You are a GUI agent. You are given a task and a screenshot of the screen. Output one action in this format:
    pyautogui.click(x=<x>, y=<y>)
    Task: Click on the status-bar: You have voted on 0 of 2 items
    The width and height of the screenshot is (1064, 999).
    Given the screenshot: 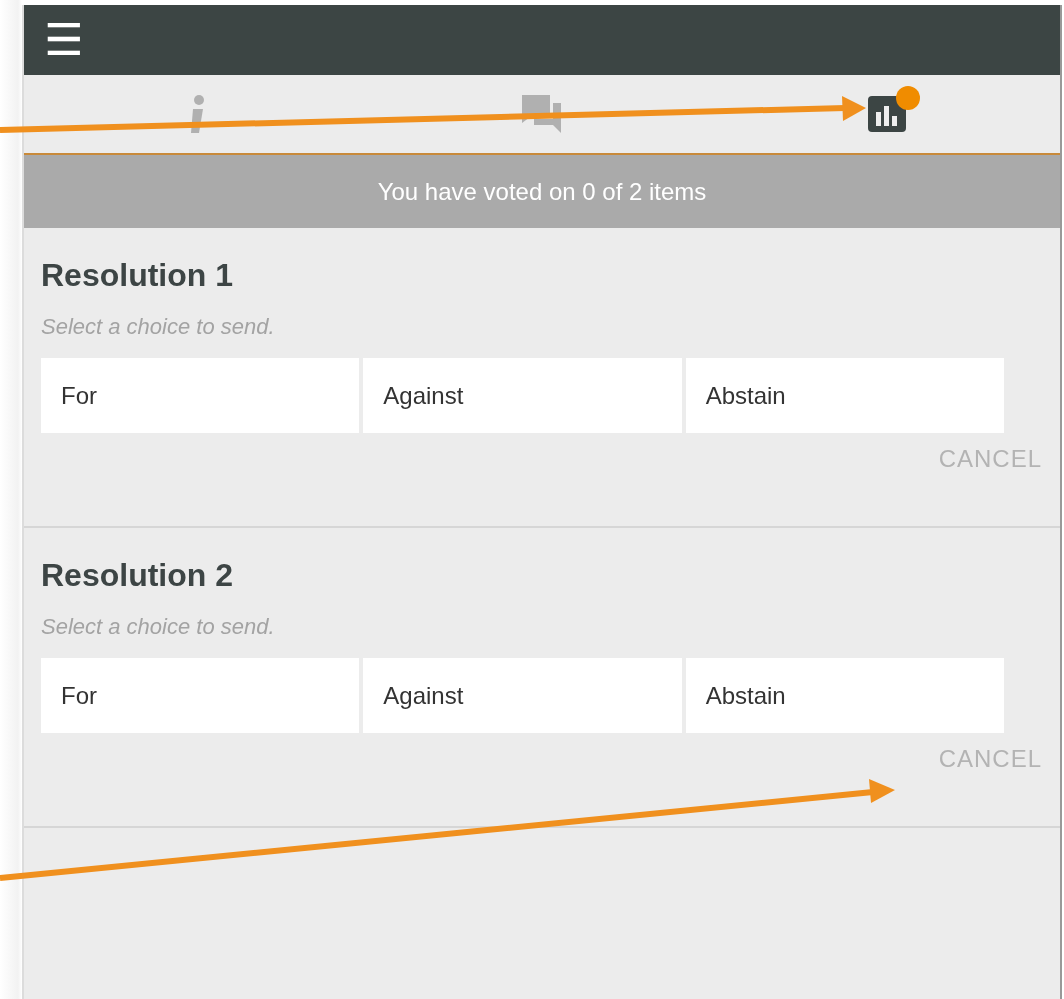 What is the action you would take?
    pyautogui.click(x=542, y=191)
    